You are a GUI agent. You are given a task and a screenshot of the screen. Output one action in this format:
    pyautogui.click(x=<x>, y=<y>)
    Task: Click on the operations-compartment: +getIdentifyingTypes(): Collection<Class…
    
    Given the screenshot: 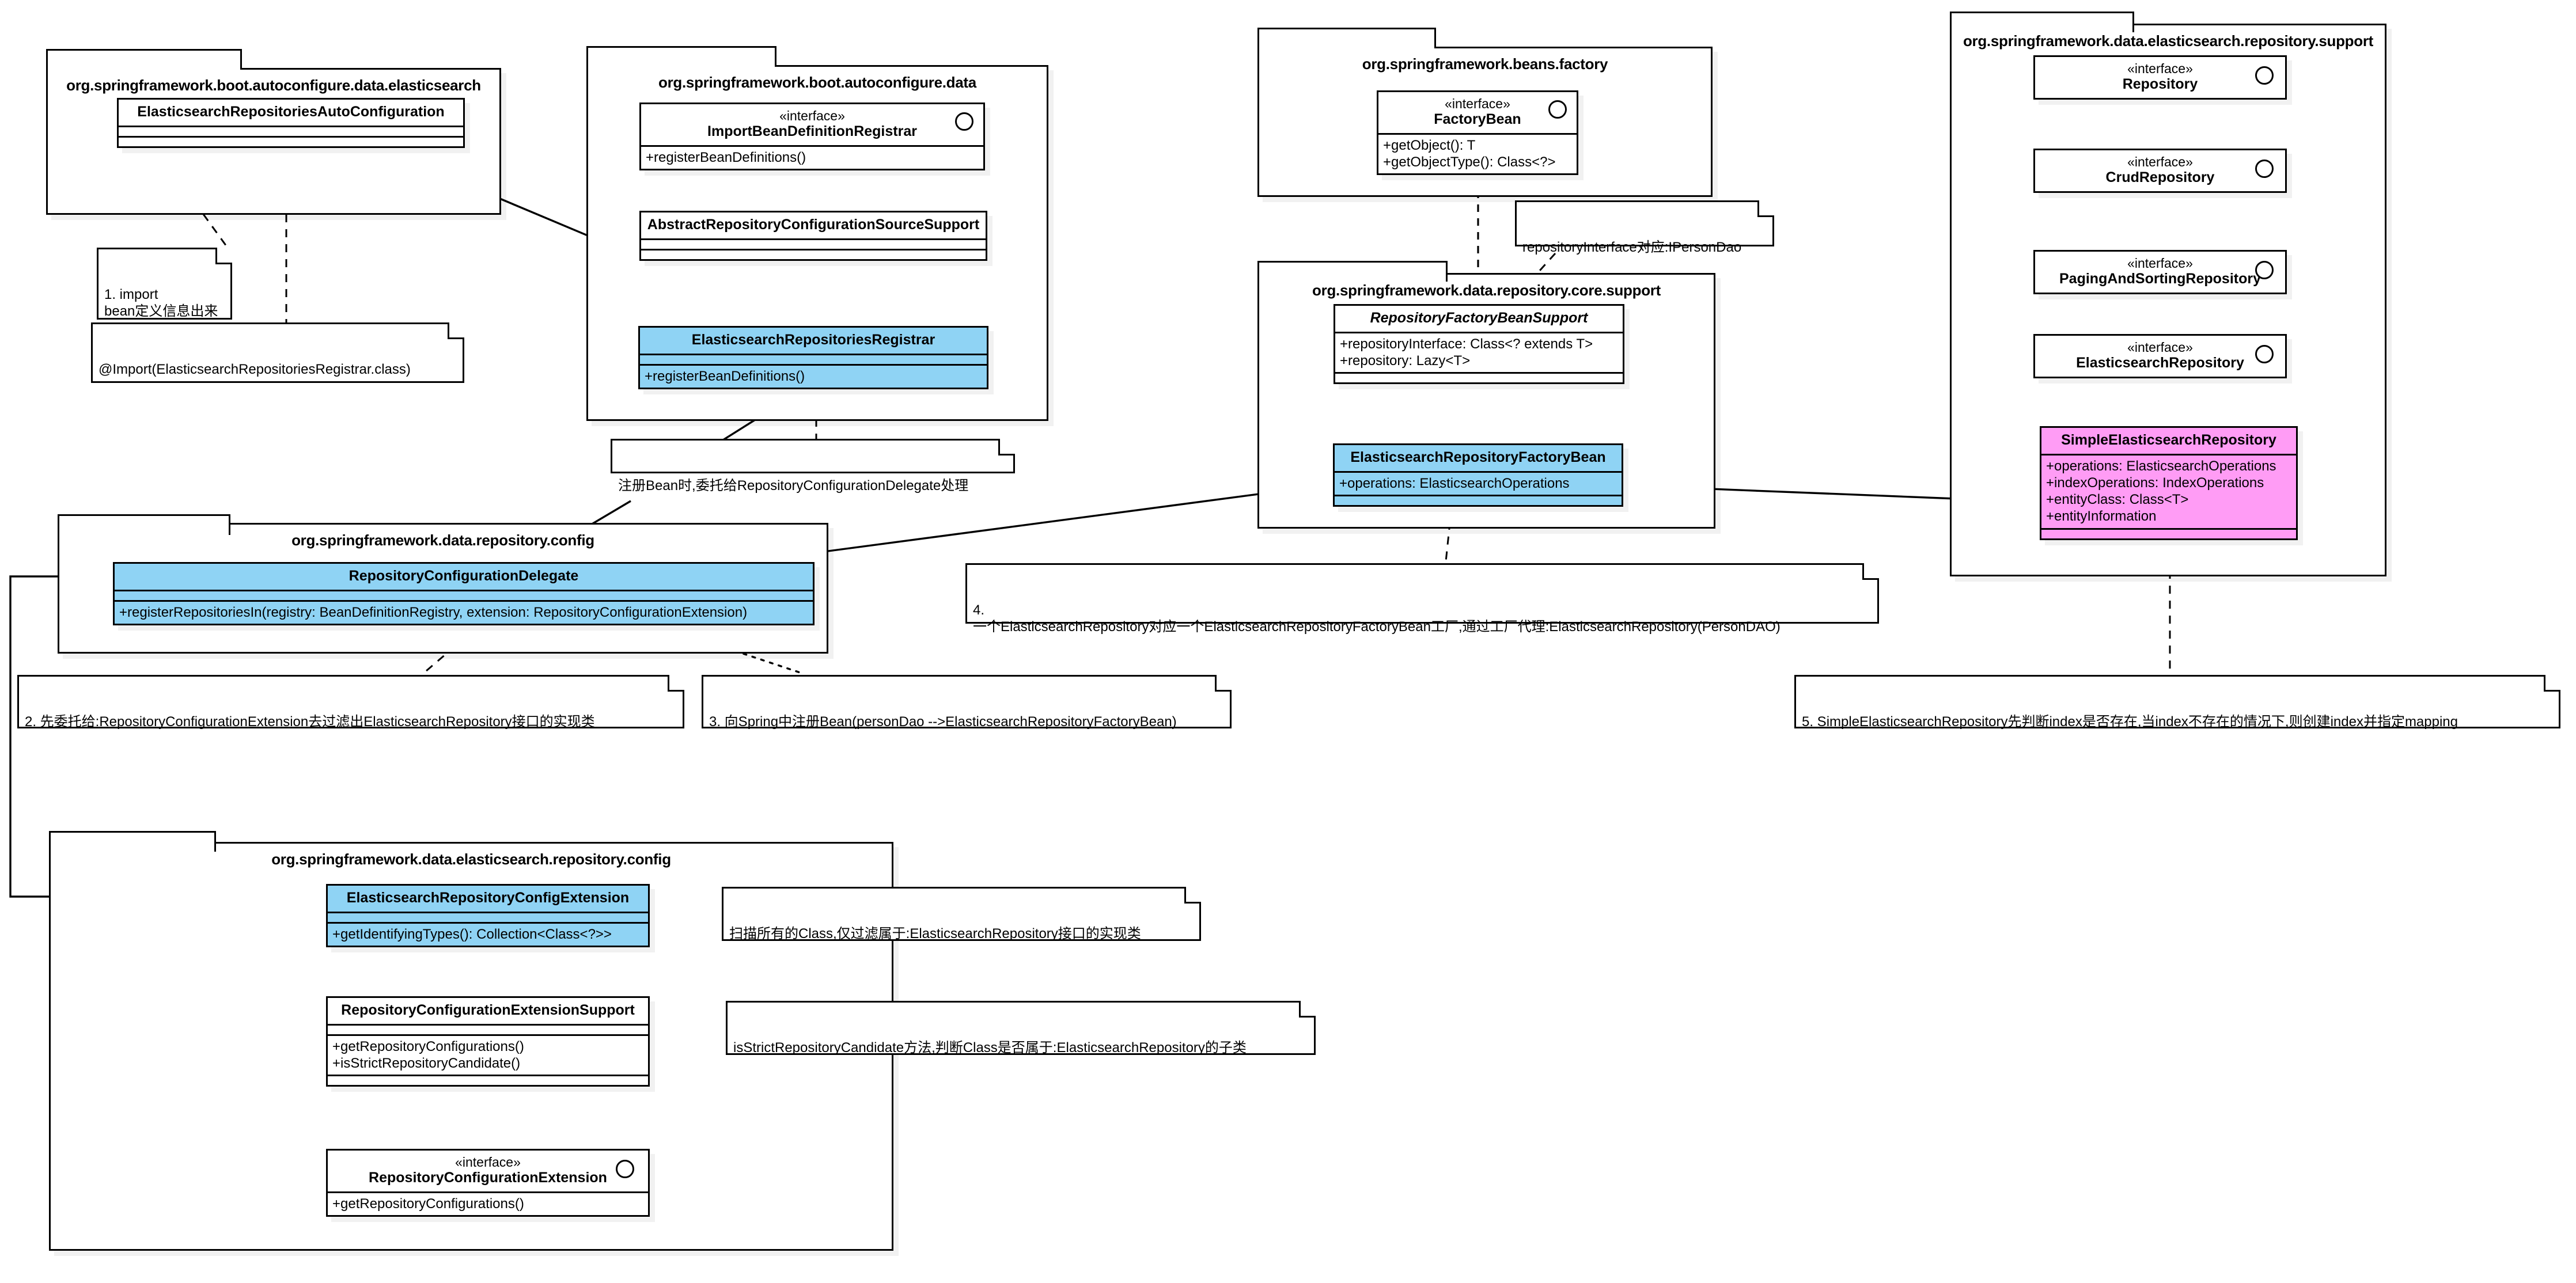 What is the action you would take?
    pyautogui.click(x=488, y=933)
    